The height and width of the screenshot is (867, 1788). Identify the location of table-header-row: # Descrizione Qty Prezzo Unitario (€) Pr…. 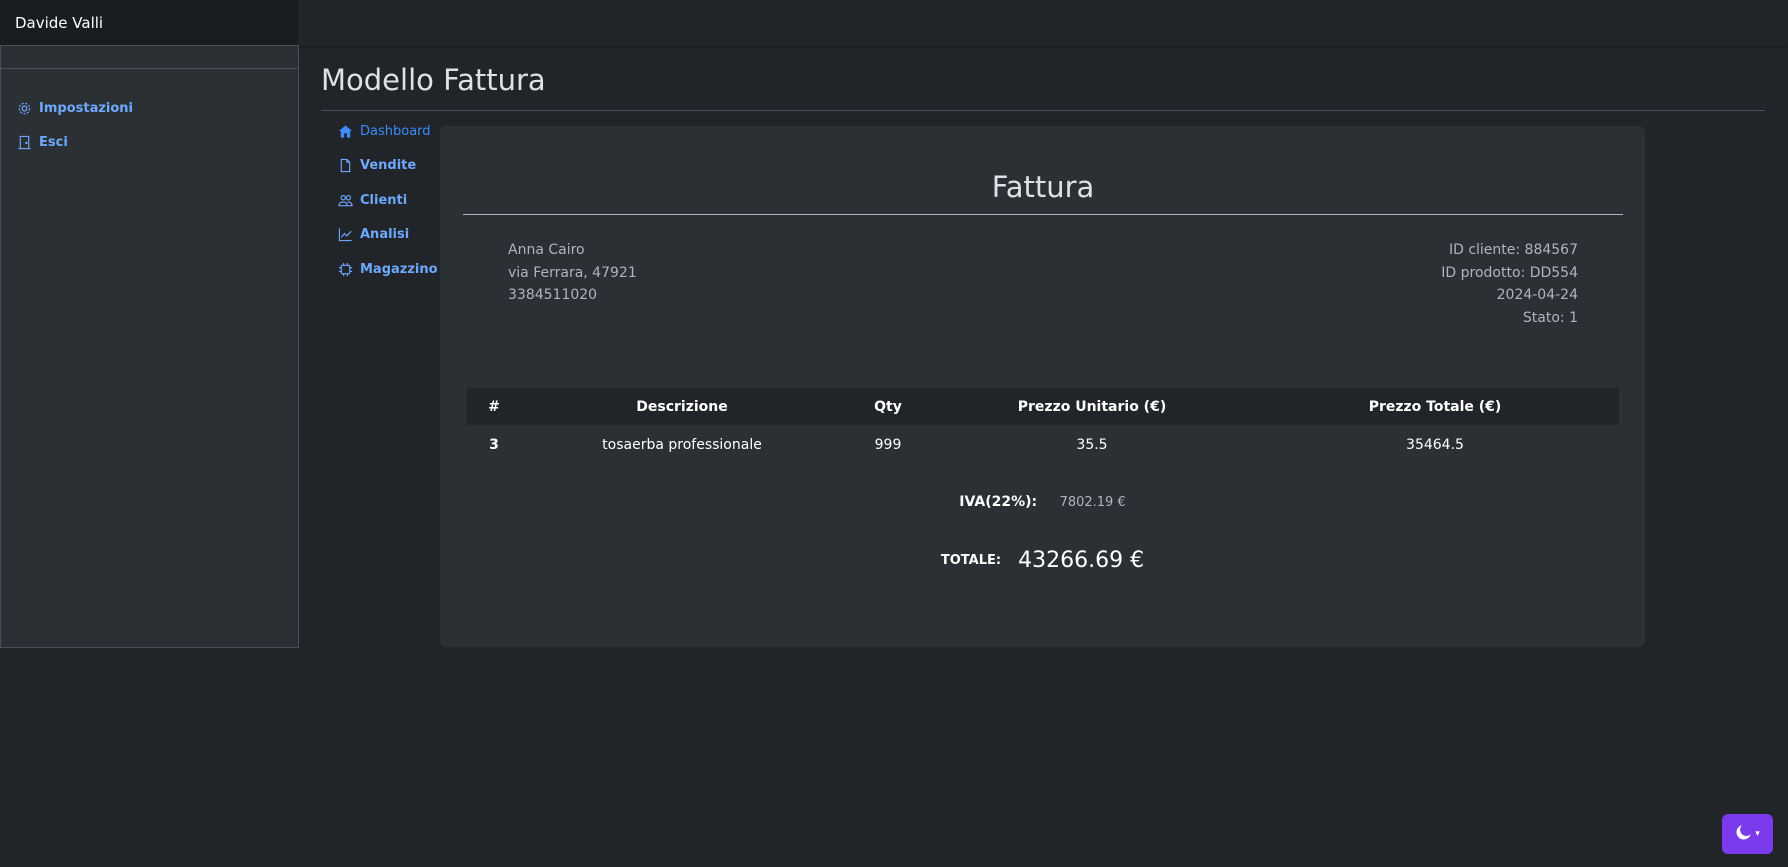
(1043, 406).